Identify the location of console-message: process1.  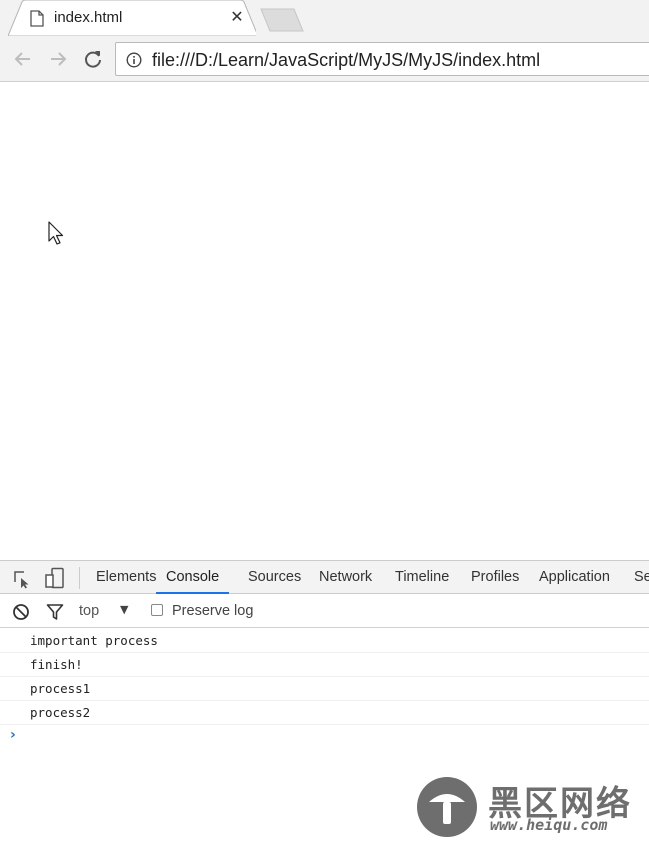
(324, 689).